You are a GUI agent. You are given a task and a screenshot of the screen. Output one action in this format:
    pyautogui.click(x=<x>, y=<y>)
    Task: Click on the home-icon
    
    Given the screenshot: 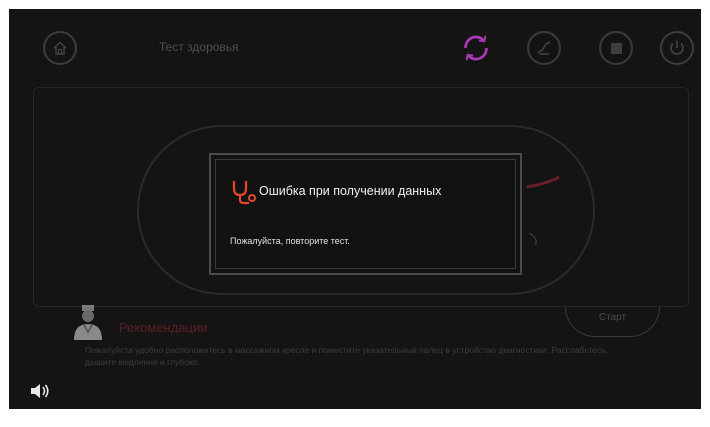 What is the action you would take?
    pyautogui.click(x=60, y=48)
    